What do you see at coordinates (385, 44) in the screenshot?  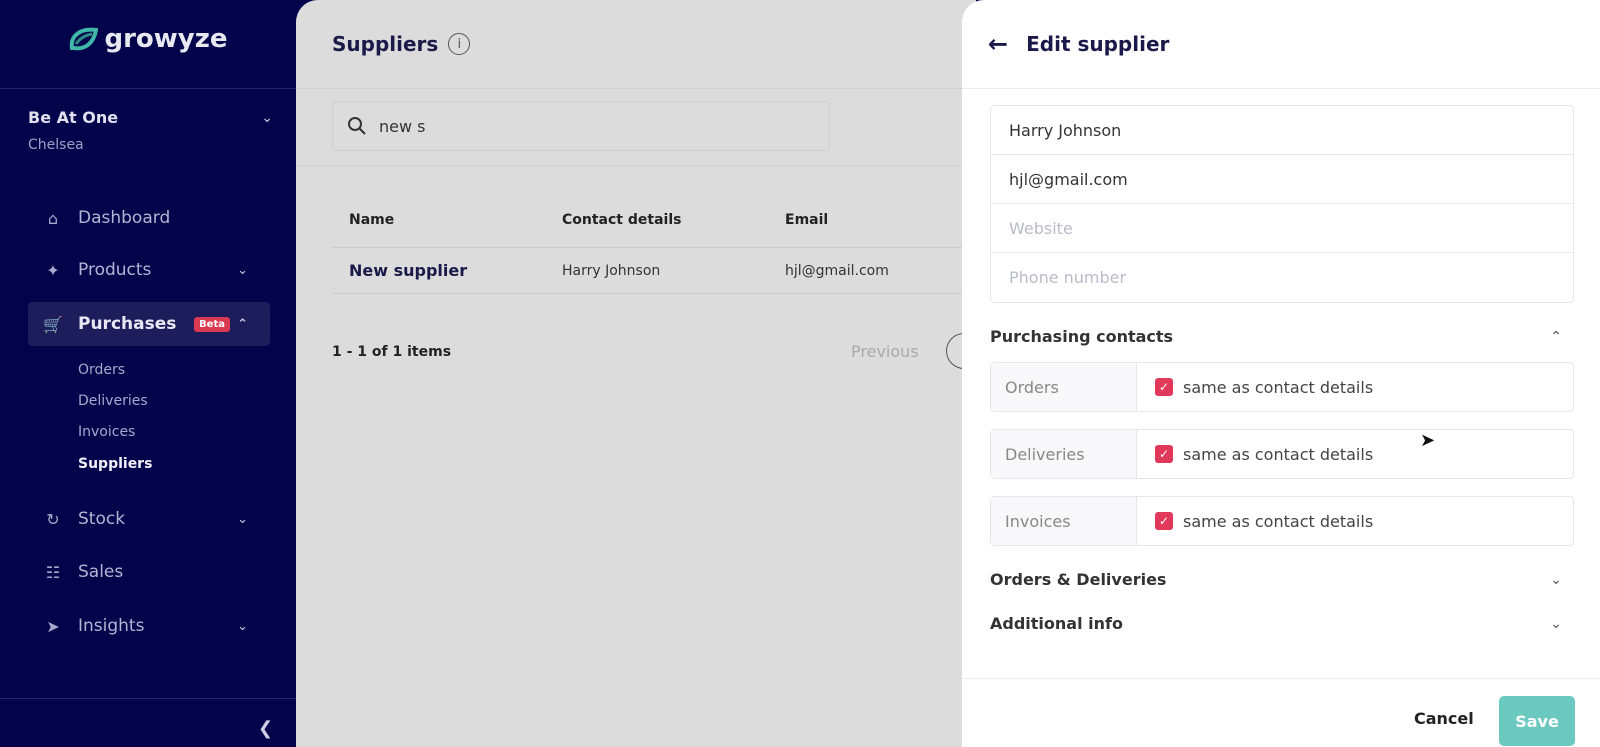 I see `page-title-text: Suppliers` at bounding box center [385, 44].